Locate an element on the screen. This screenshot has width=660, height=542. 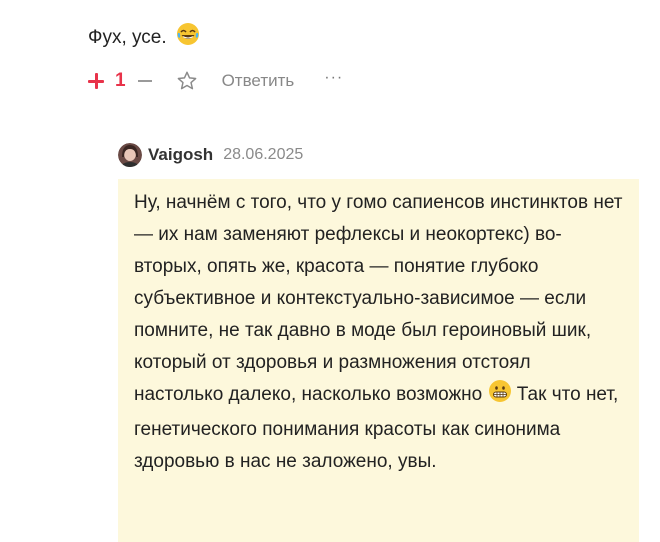
grinning-emoji-icon is located at coordinates (500, 396).